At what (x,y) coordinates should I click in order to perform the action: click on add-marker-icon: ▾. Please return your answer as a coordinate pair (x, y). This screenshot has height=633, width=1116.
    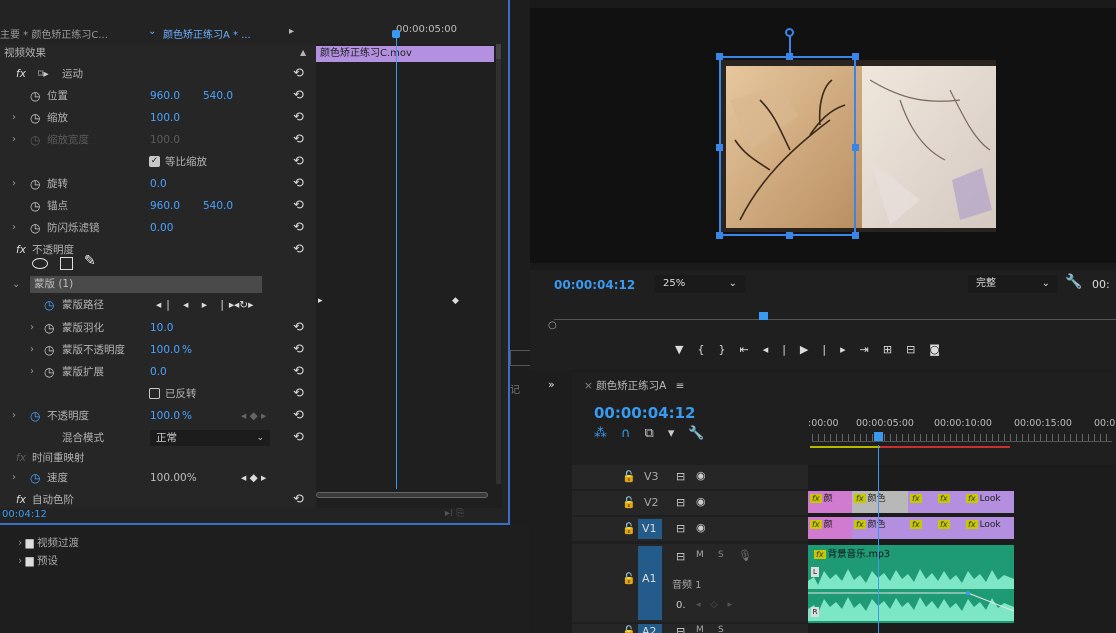
    Looking at the image, I should click on (678, 433).